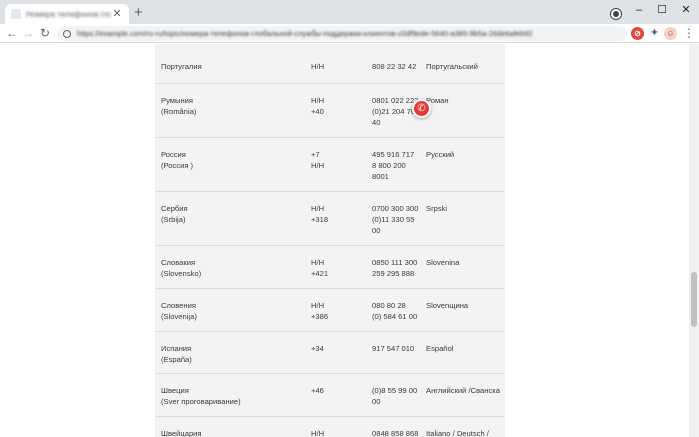 The image size is (699, 437). What do you see at coordinates (320, 317) in the screenshot?
I see `hours-cell-line: +386` at bounding box center [320, 317].